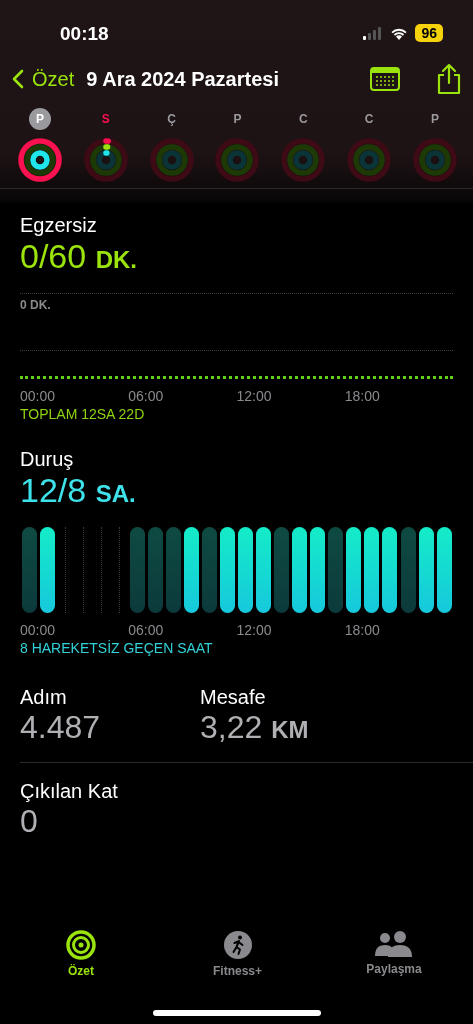 This screenshot has width=473, height=1024. Describe the element at coordinates (117, 648) in the screenshot. I see `summary-text: 8 HAREKETSİZ GEÇEN SAAT` at that location.